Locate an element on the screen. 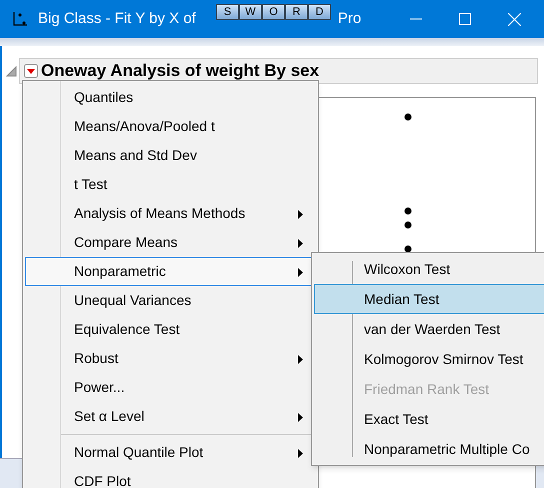 The width and height of the screenshot is (544, 488). menu-item: Compare Means is located at coordinates (170, 242).